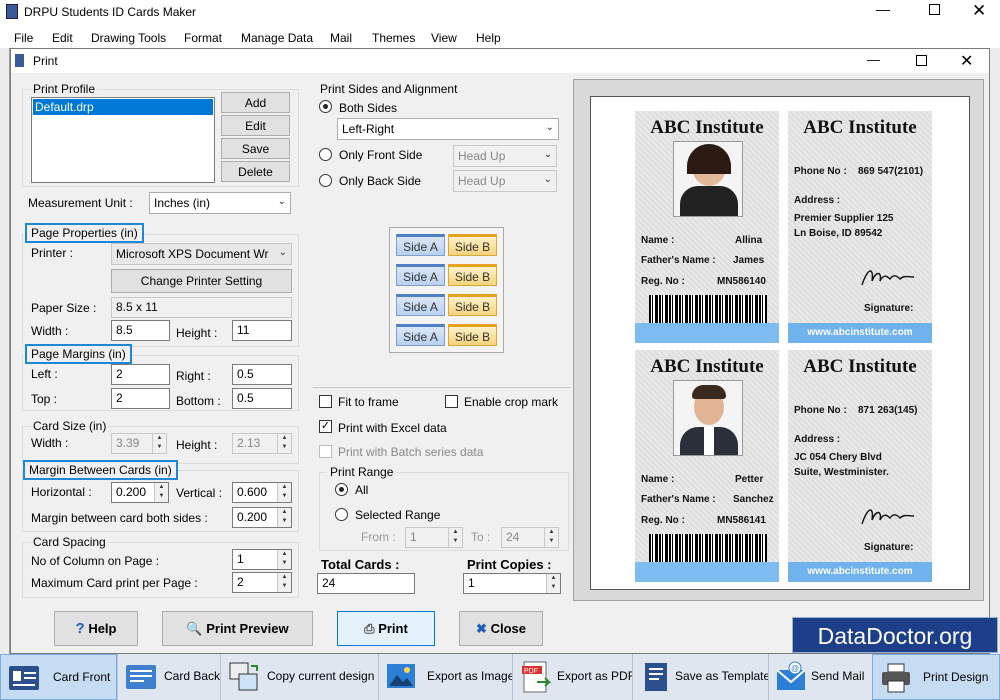  What do you see at coordinates (966, 61) in the screenshot?
I see `dialog-close-button: ✕` at bounding box center [966, 61].